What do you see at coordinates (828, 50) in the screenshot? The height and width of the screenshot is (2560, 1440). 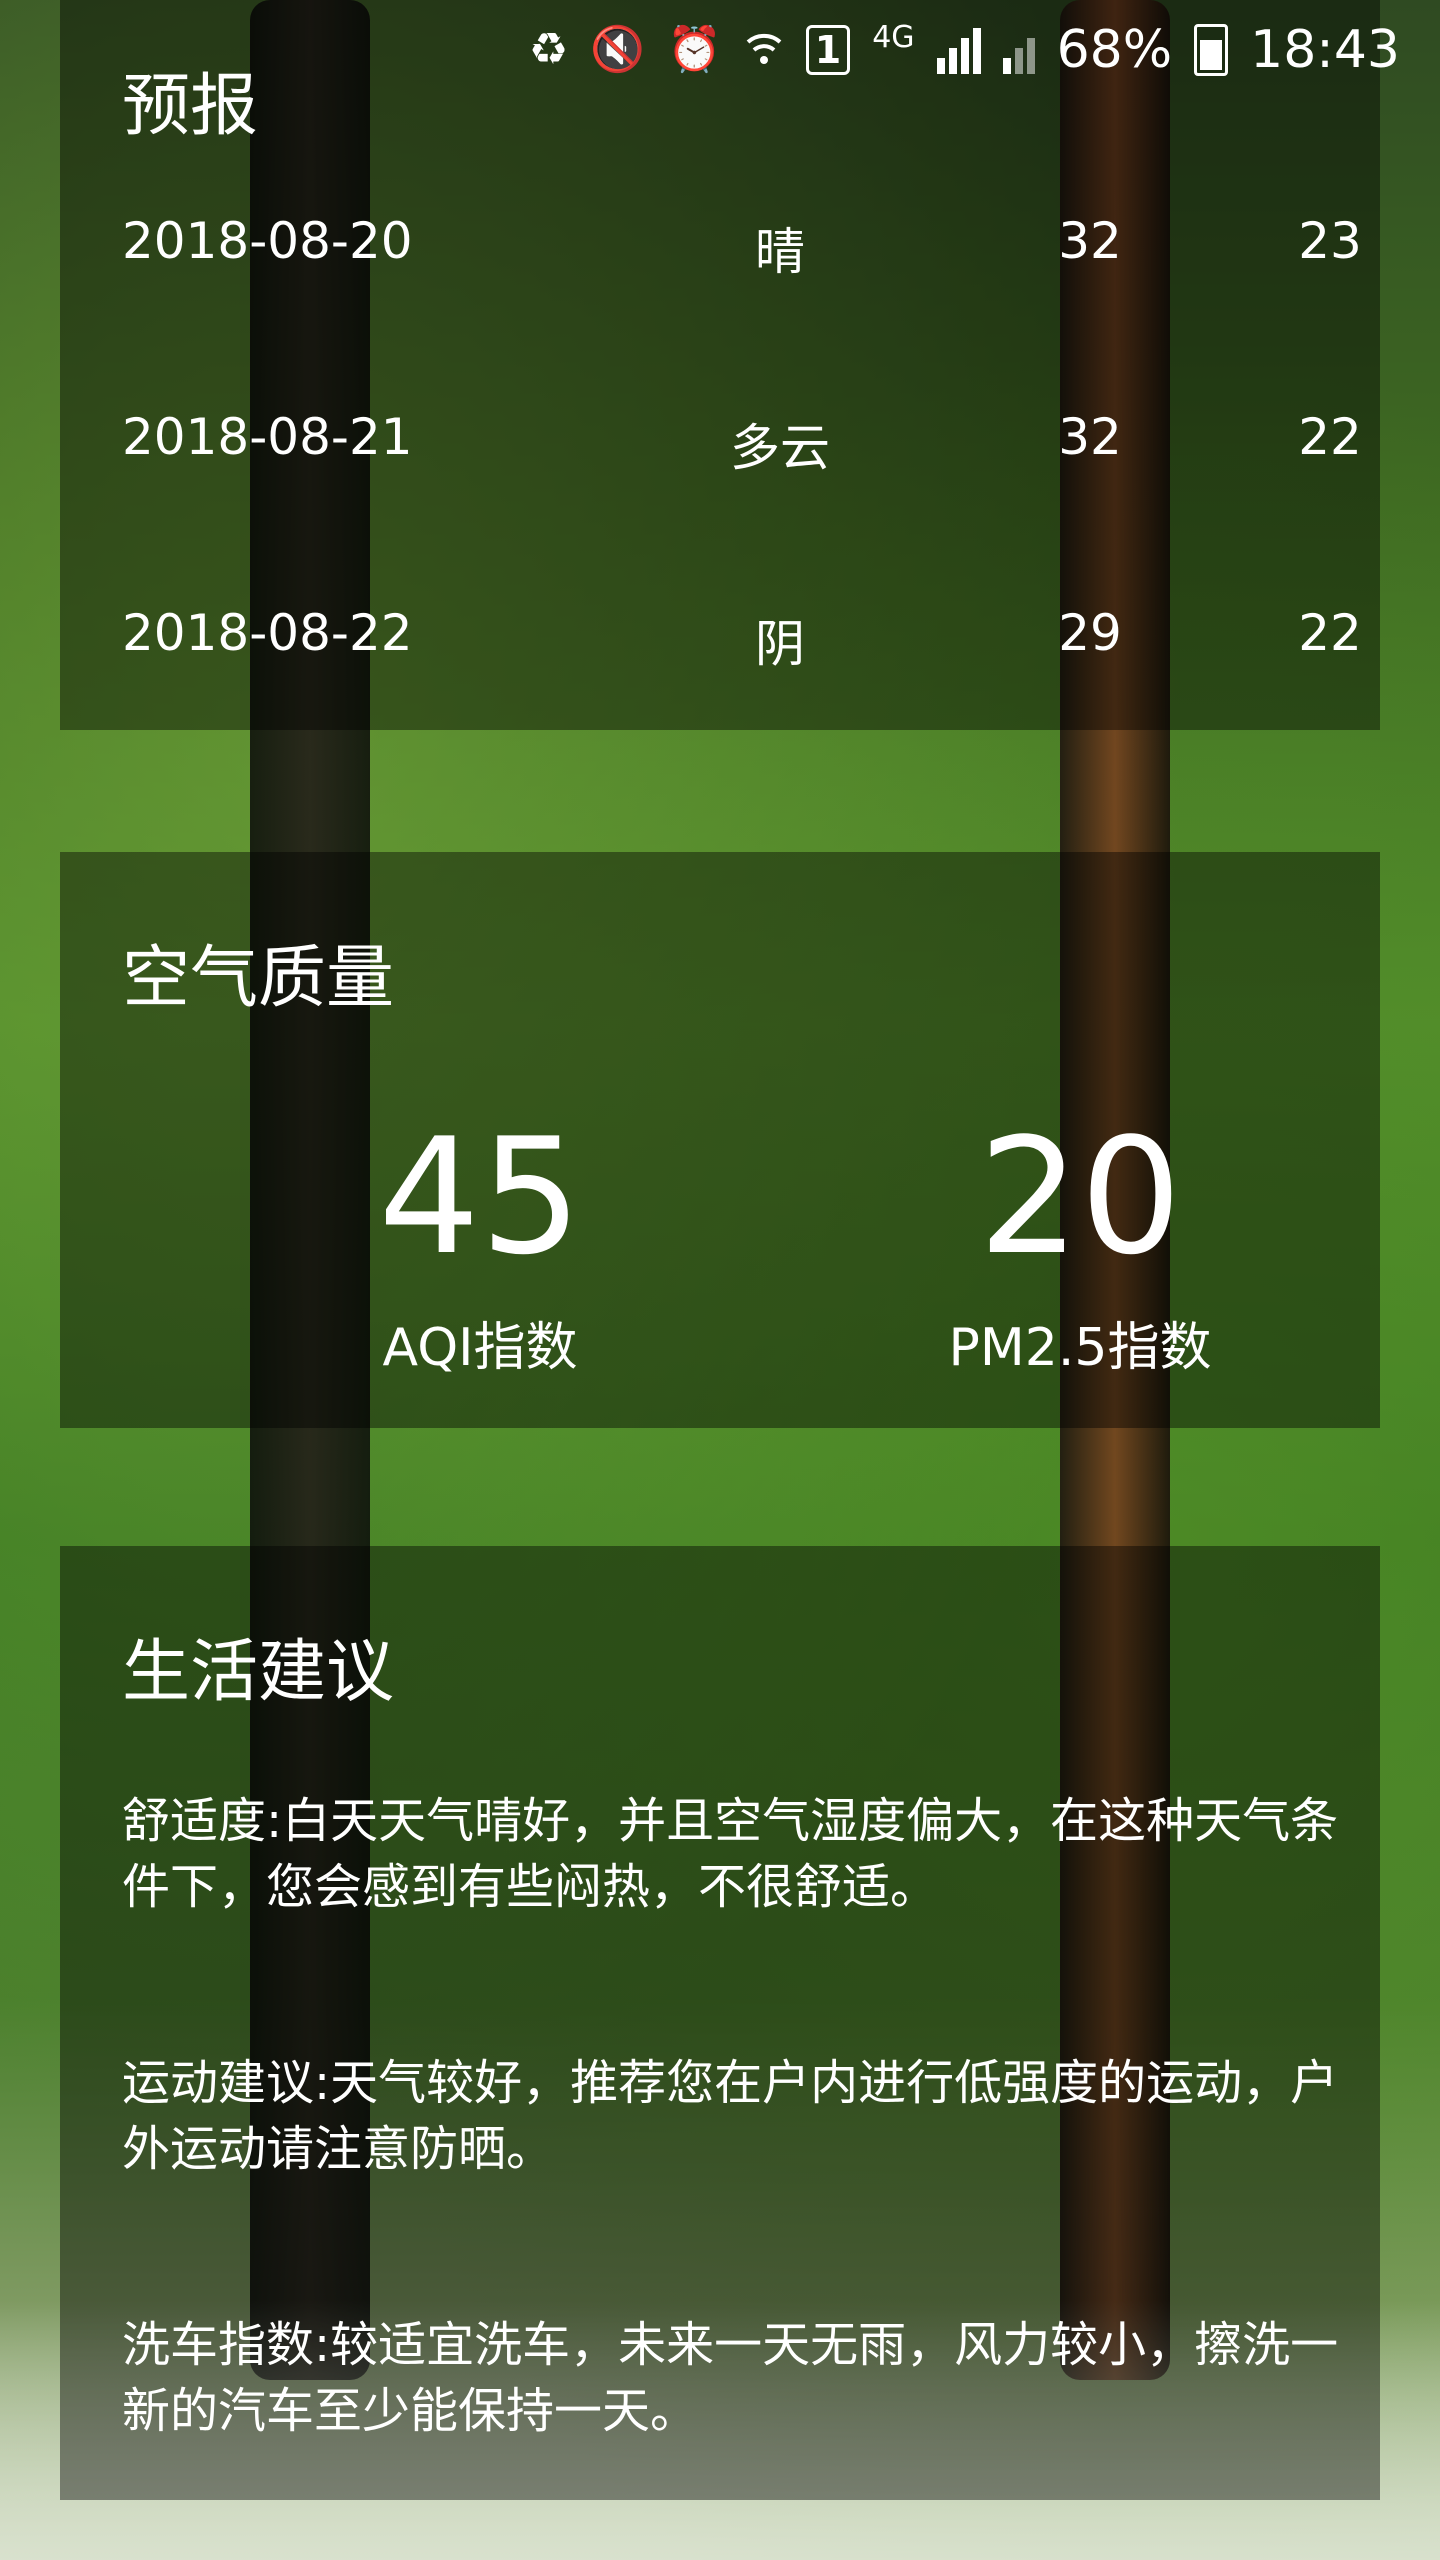 I see `sim-slot-badge: 1` at bounding box center [828, 50].